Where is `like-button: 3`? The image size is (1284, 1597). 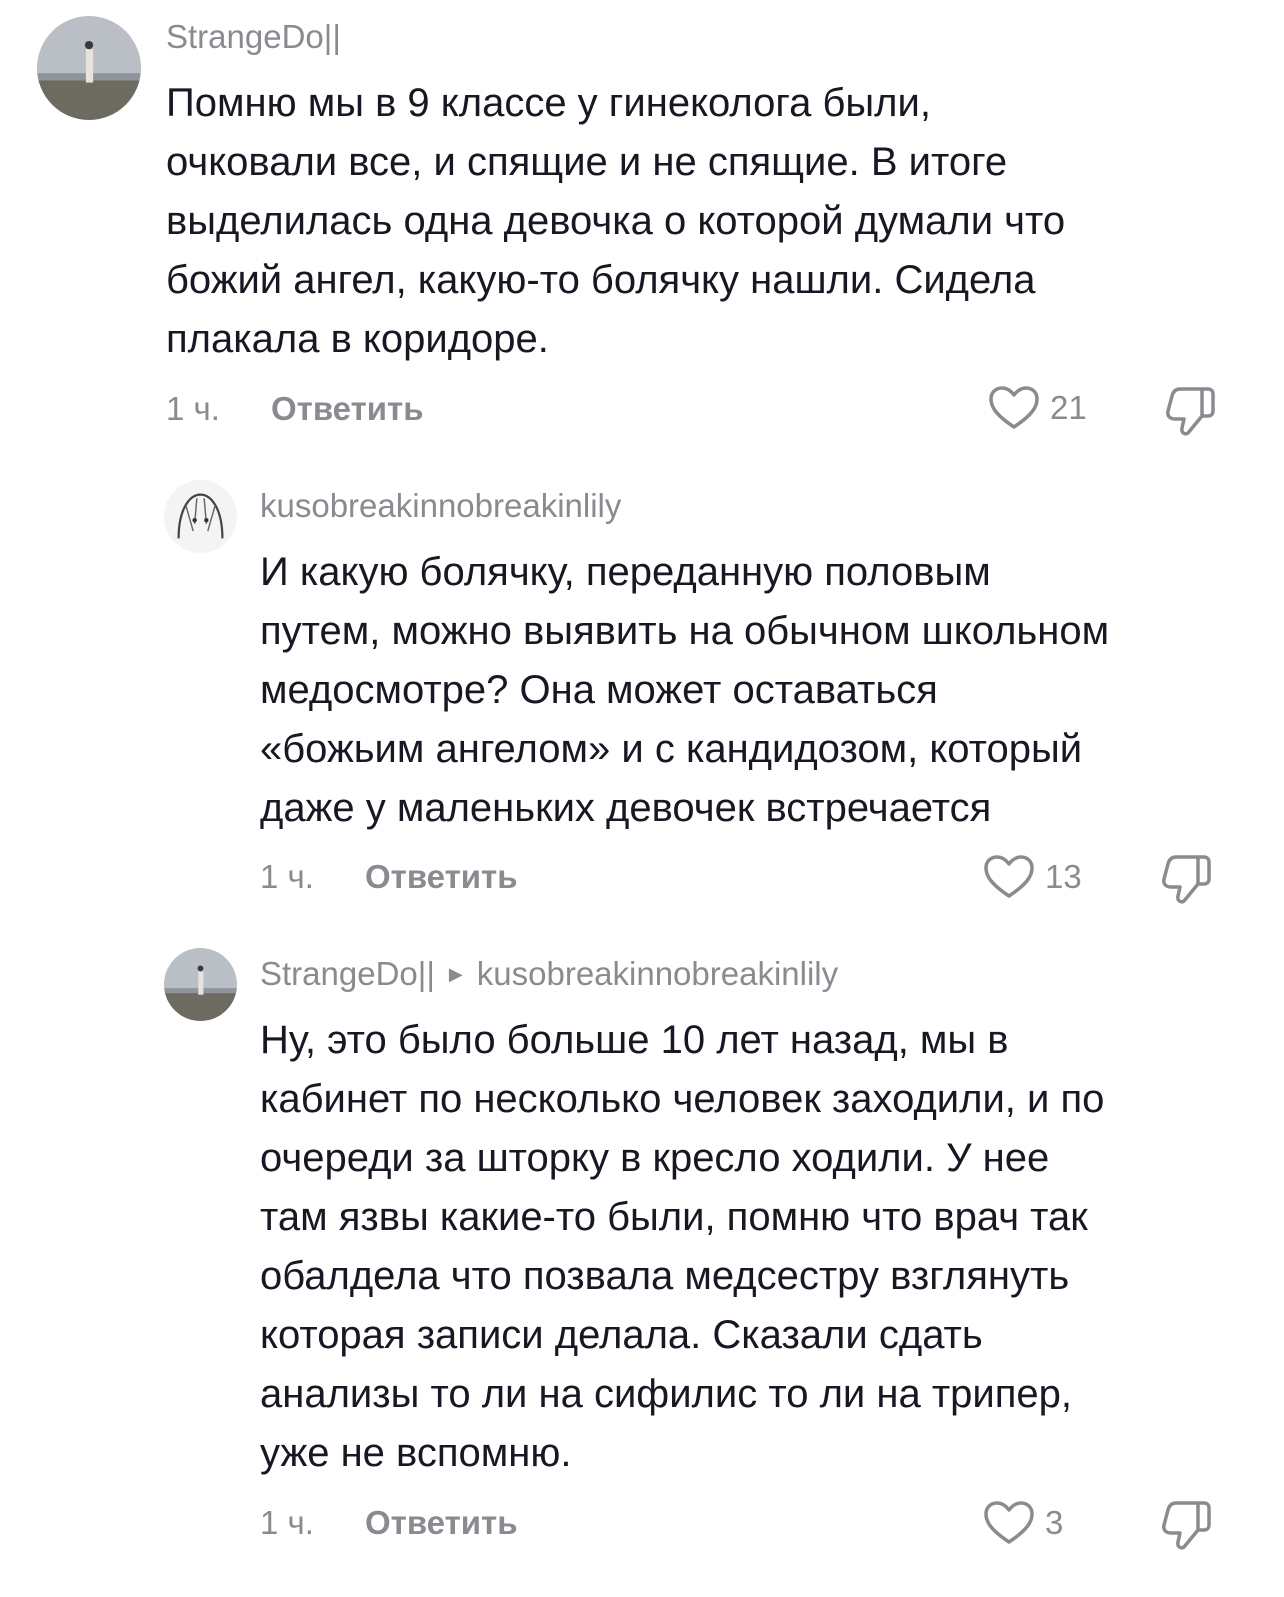
like-button: 3 is located at coordinates (1023, 1523).